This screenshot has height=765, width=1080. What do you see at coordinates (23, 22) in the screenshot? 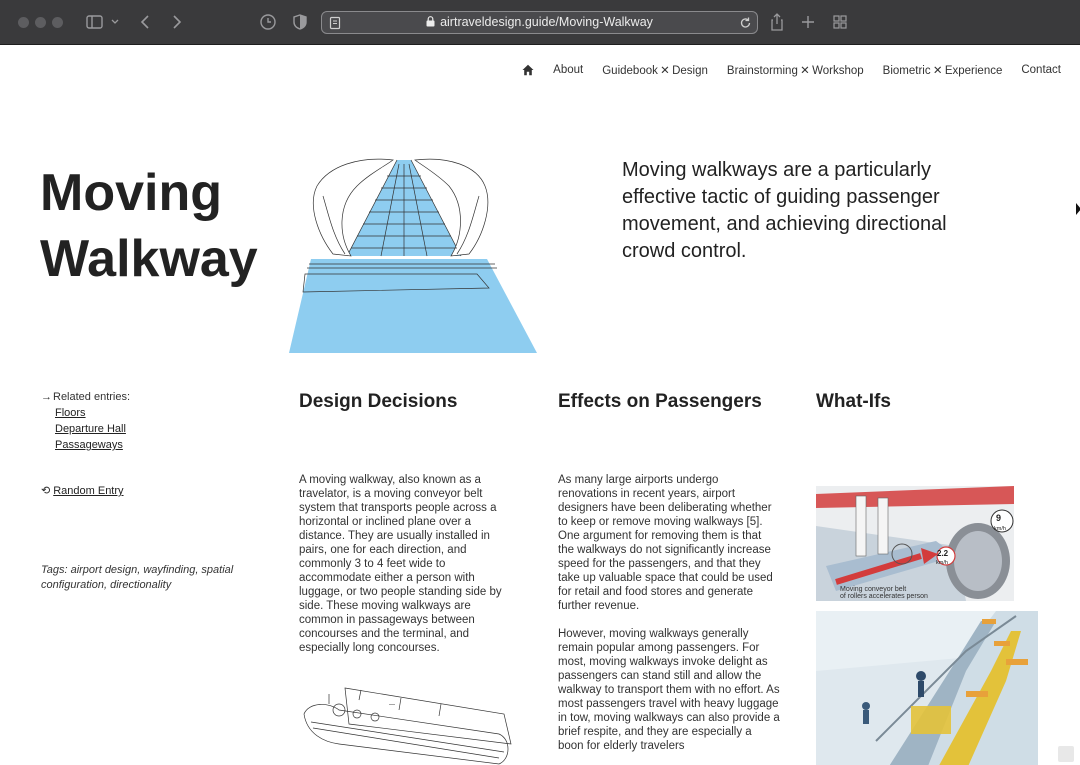
I see `close-window-button` at bounding box center [23, 22].